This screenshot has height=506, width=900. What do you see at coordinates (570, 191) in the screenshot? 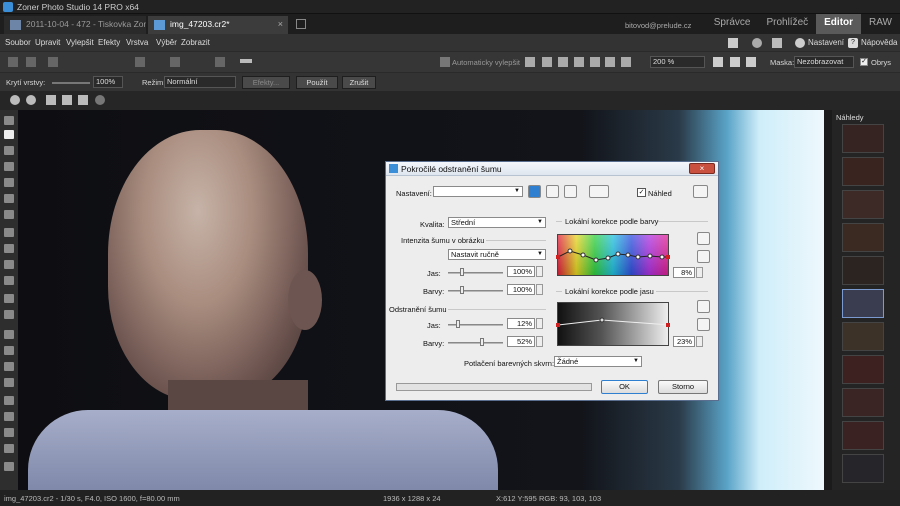
I see `reset-button` at bounding box center [570, 191].